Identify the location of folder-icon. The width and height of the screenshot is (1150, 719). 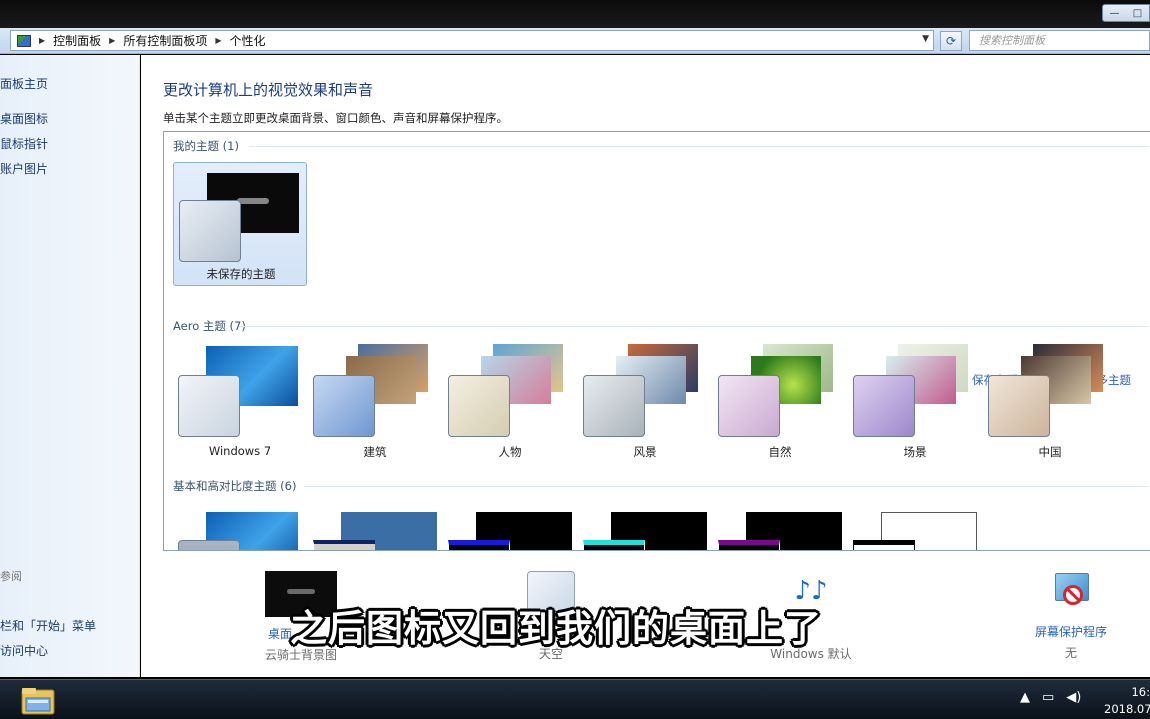
(38, 701).